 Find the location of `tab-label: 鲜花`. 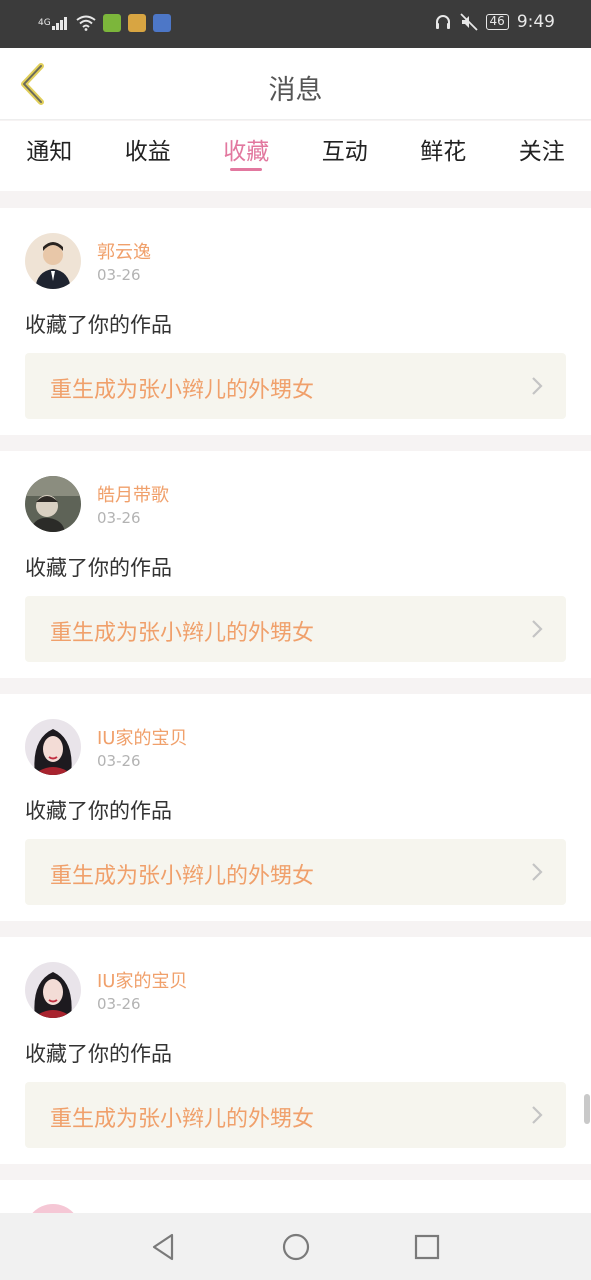

tab-label: 鲜花 is located at coordinates (443, 152).